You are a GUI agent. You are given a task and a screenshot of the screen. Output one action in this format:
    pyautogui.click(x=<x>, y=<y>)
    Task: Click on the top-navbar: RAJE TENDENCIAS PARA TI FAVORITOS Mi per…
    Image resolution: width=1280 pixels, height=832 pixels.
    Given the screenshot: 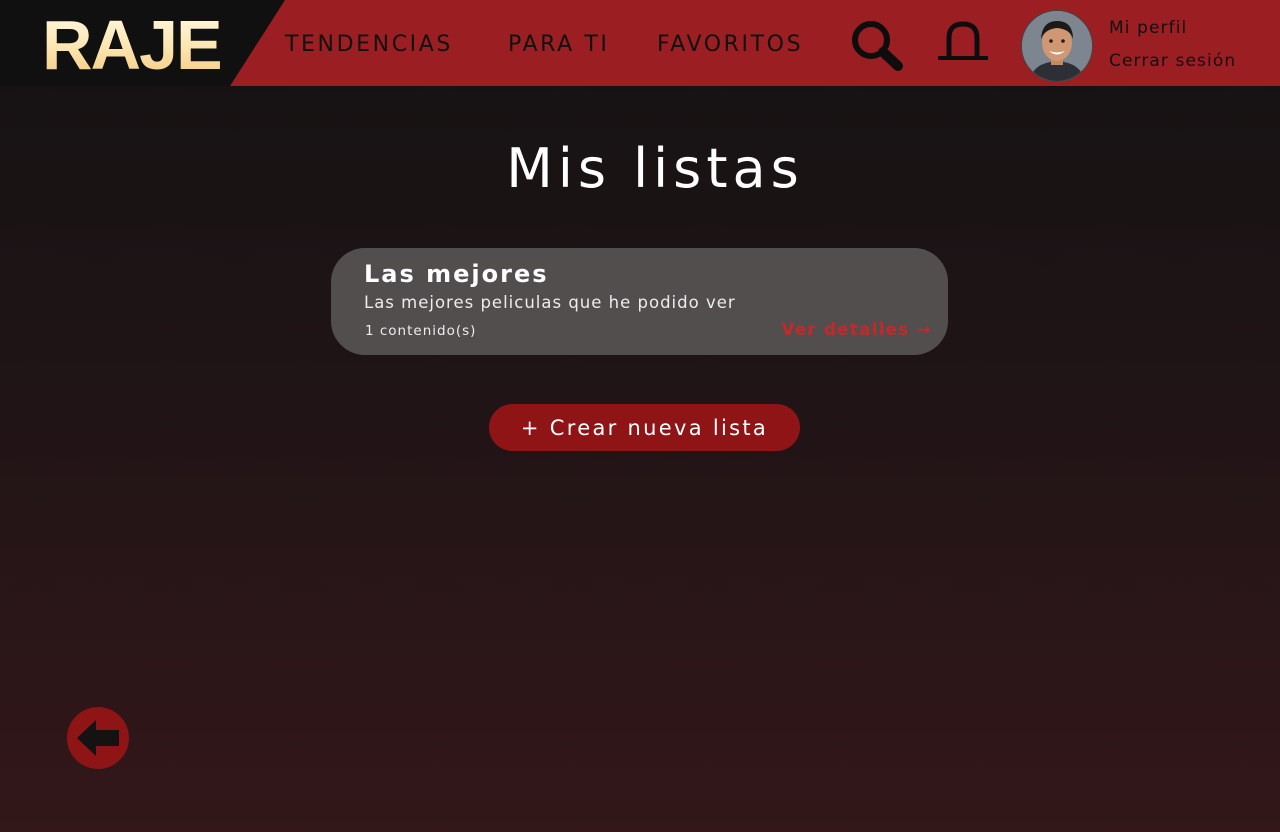 What is the action you would take?
    pyautogui.click(x=640, y=43)
    